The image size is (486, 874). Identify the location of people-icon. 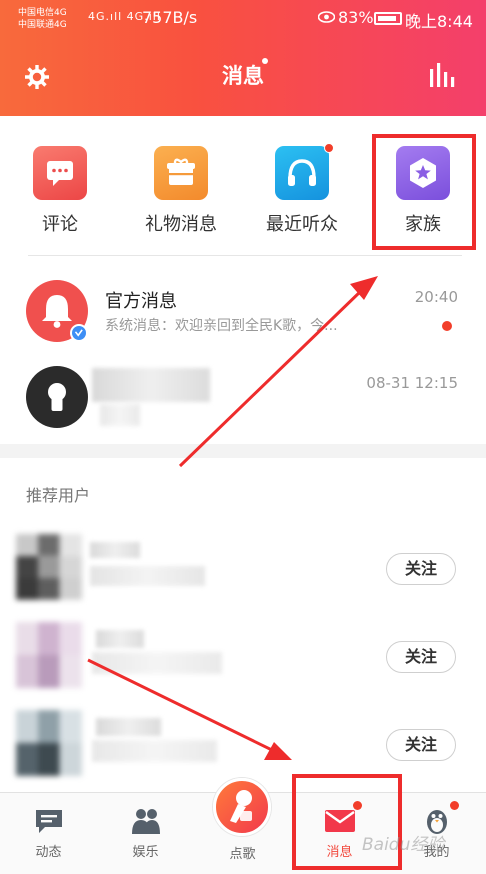
(146, 821).